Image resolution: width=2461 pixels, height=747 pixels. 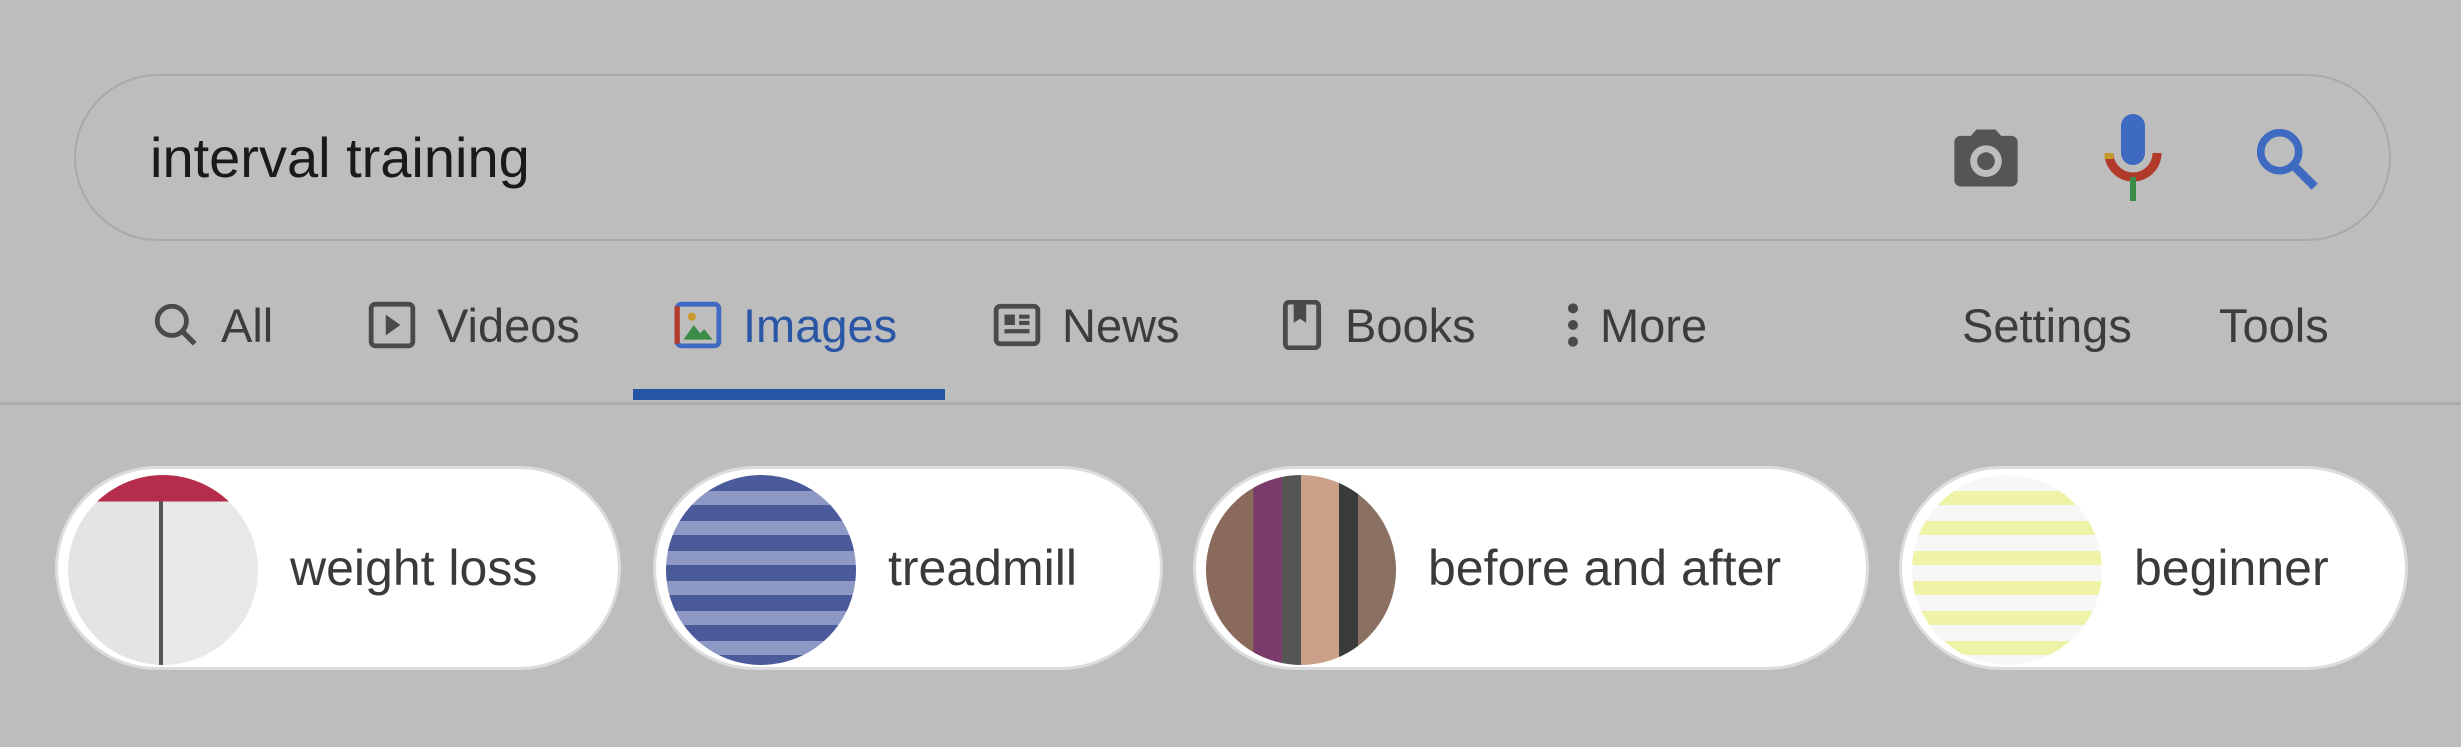 I want to click on camera-icon, so click(x=1986, y=158).